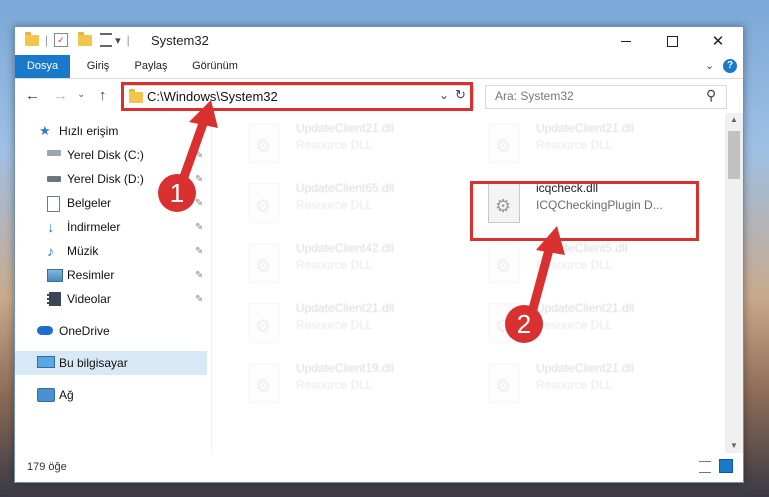 The height and width of the screenshot is (497, 769). I want to click on step-badge-1: 1, so click(177, 193).